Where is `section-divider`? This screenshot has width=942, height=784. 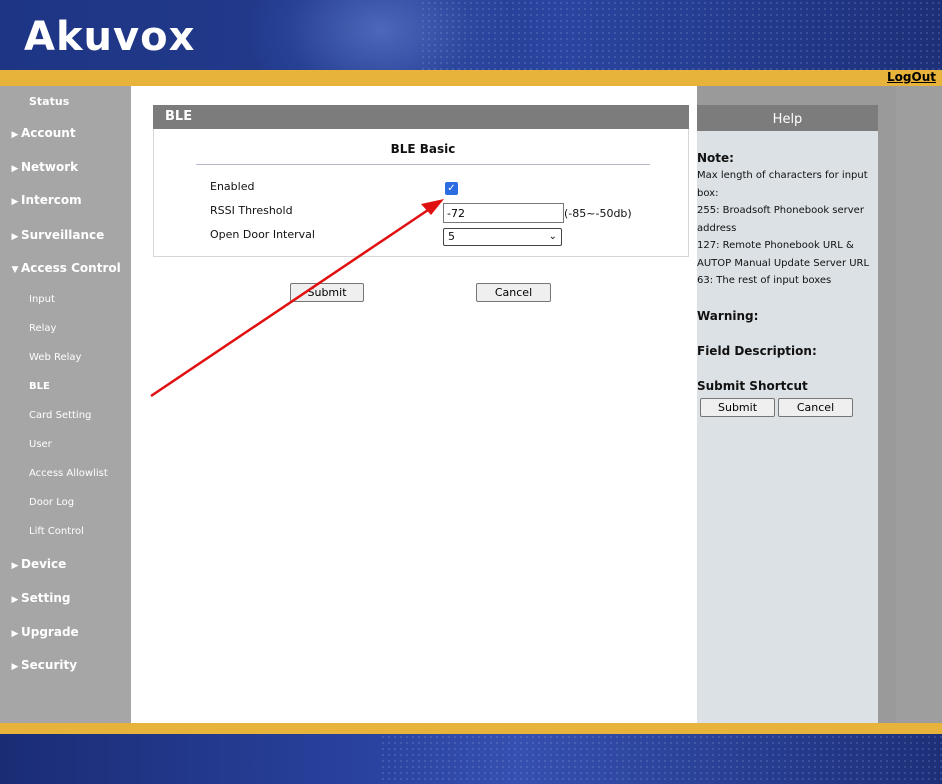 section-divider is located at coordinates (423, 164).